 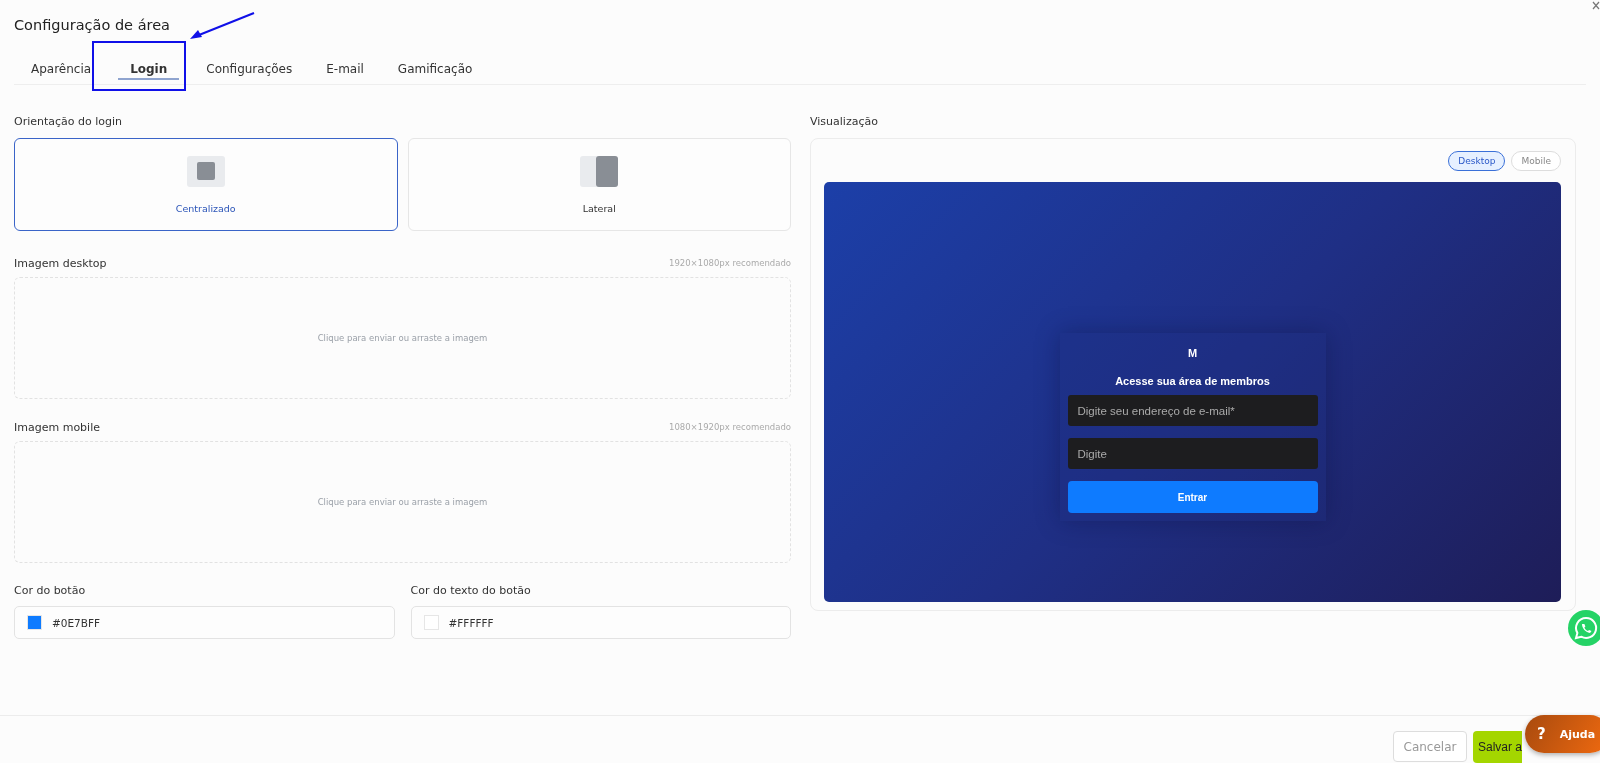 What do you see at coordinates (92, 26) in the screenshot?
I see `window-title: Configuração de área` at bounding box center [92, 26].